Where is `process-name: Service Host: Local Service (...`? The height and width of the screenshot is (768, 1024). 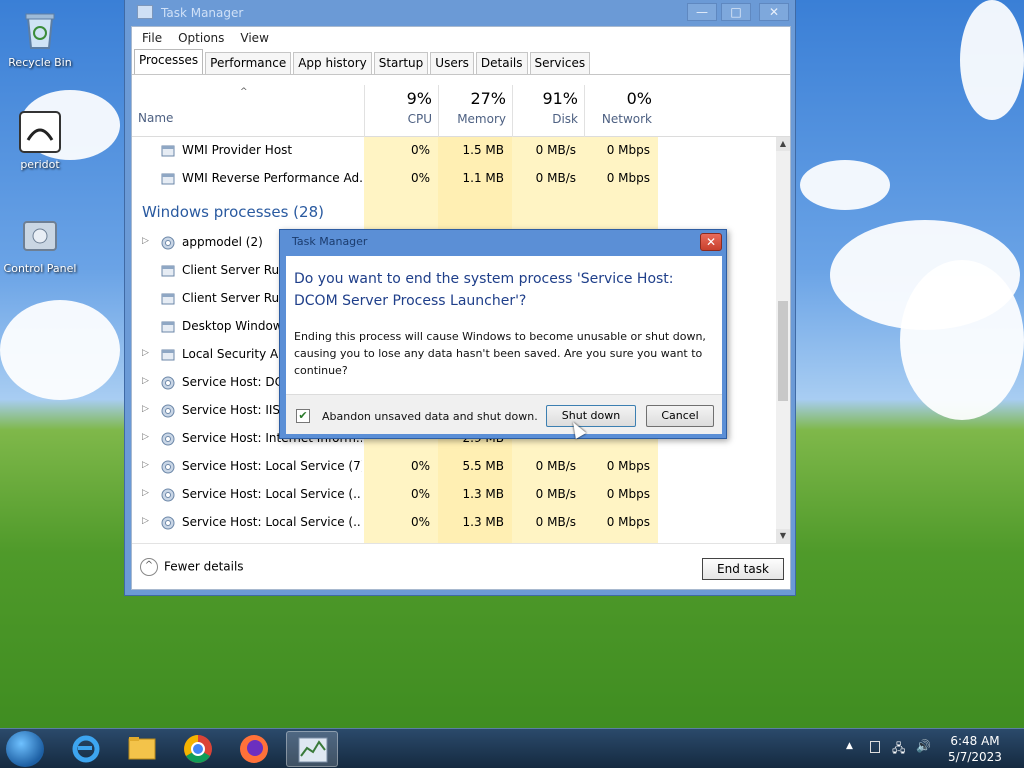
process-name: Service Host: Local Service (... is located at coordinates (272, 494).